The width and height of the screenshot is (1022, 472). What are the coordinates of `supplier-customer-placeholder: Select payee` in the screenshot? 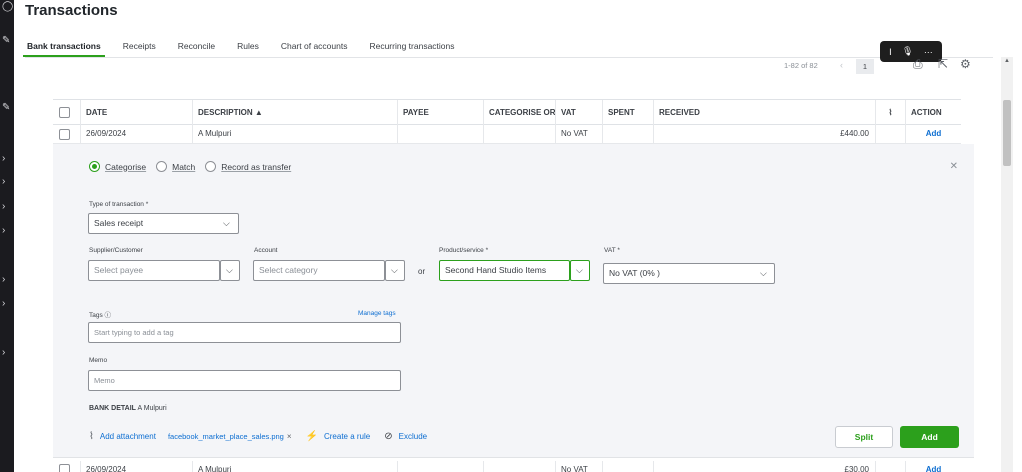 It's located at (119, 270).